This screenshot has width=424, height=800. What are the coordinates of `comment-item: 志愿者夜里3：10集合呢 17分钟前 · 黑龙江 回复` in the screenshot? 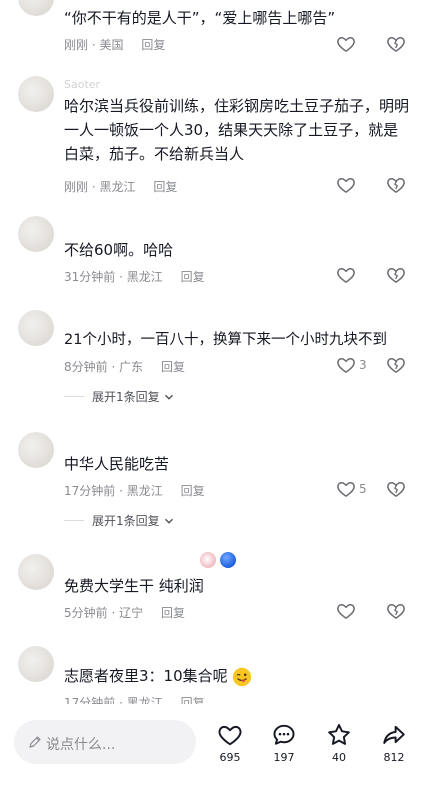 It's located at (212, 675).